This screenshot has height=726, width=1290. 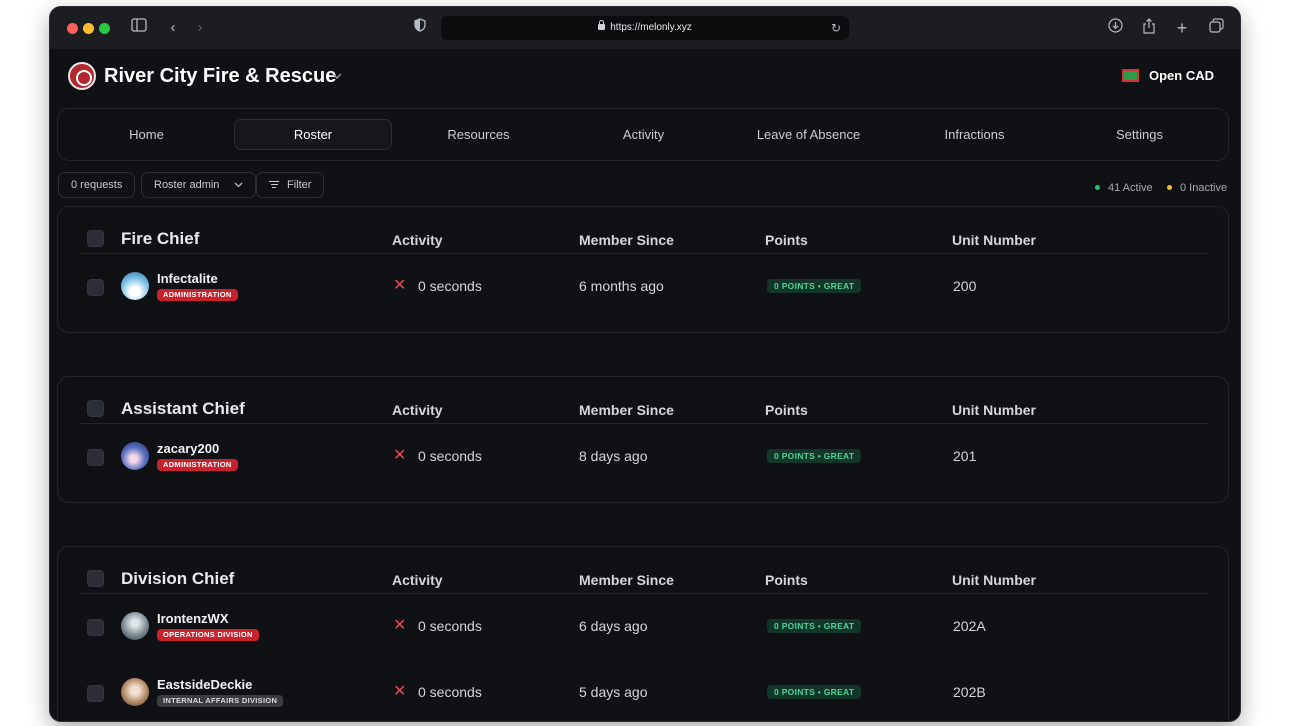 What do you see at coordinates (613, 692) in the screenshot?
I see `member-since-value: 5 days ago` at bounding box center [613, 692].